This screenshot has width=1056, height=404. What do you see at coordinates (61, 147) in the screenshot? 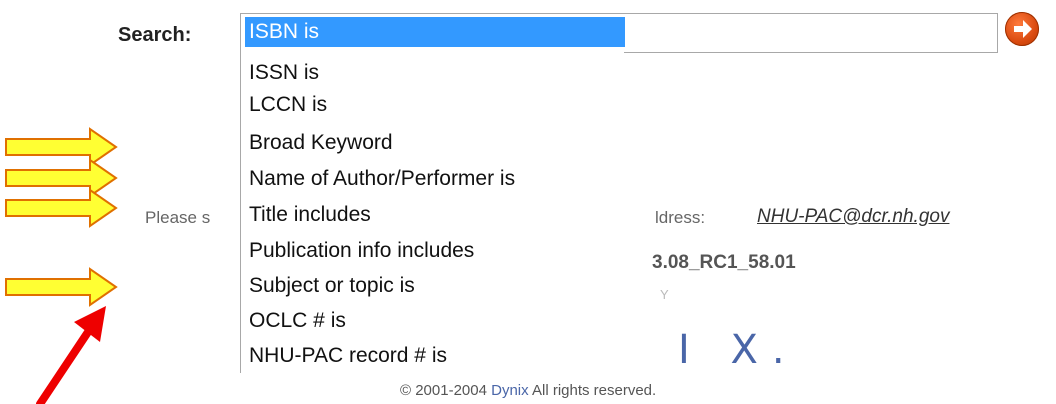
I see `annotation-arrow-broad-keyword` at bounding box center [61, 147].